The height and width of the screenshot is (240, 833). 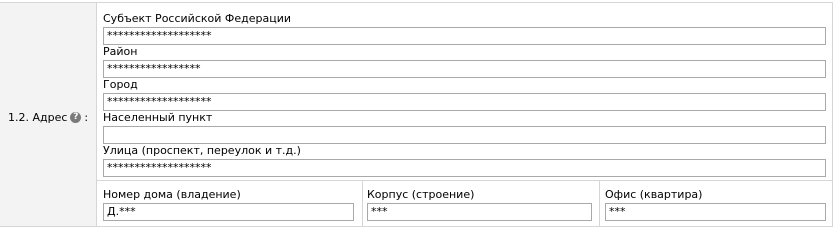 I want to click on row-label-cell: 1.2. Адрес ? :, so click(x=48, y=114).